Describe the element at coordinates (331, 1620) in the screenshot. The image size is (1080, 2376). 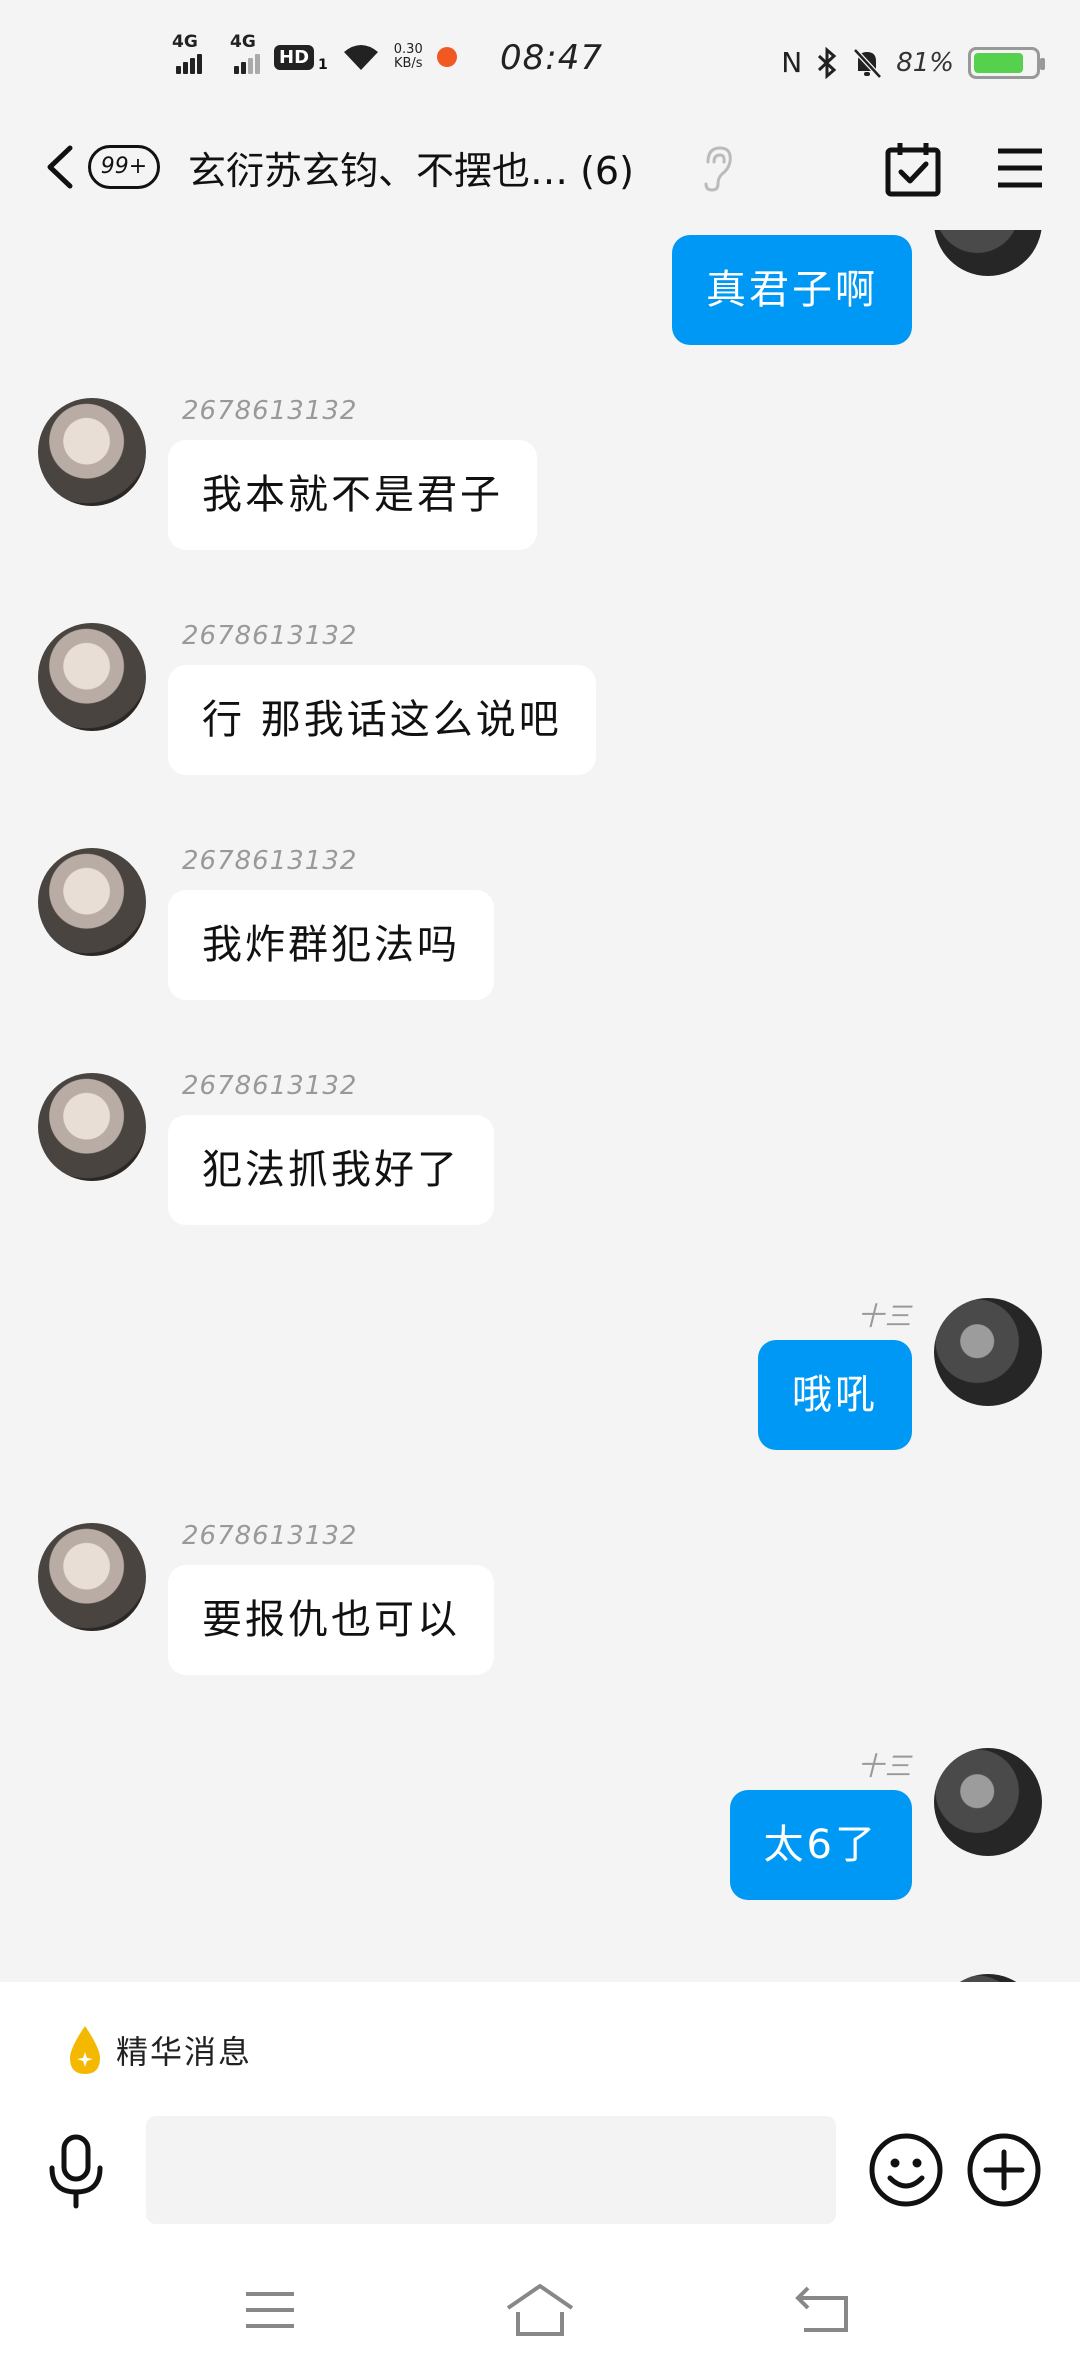
I see `message-bubble: 要报仇也可以` at that location.